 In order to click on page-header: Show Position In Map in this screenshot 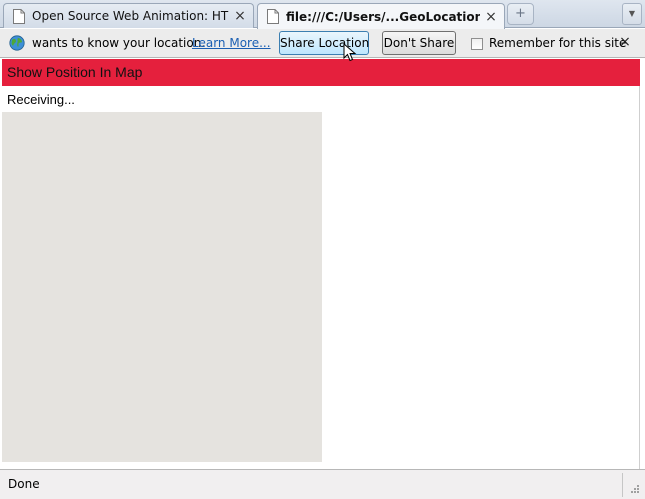, I will do `click(321, 72)`.